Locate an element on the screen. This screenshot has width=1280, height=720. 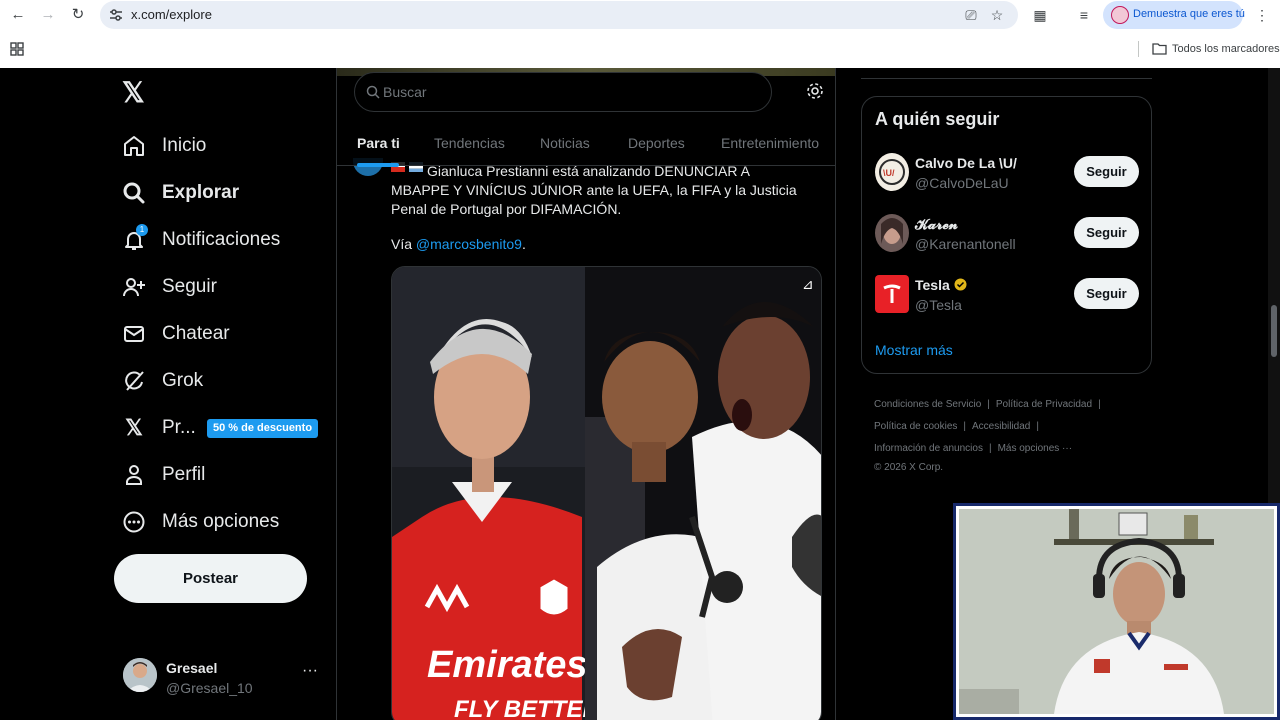
folder-icon is located at coordinates (1159, 49).